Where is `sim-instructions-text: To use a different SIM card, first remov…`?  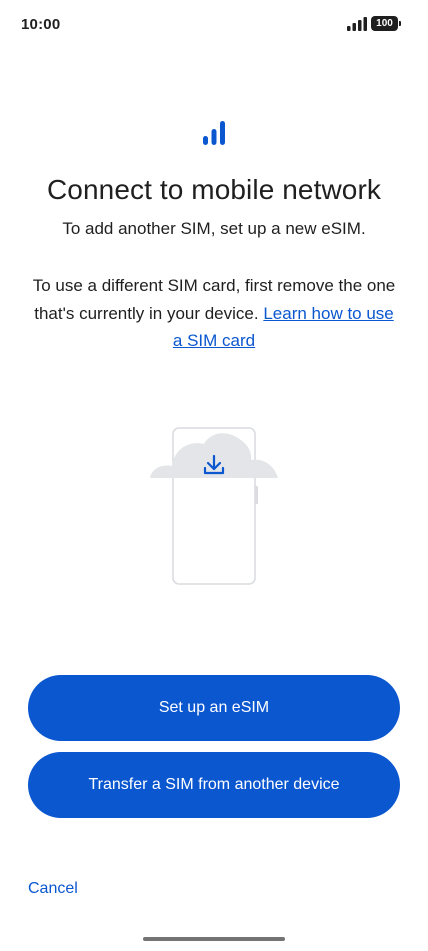 sim-instructions-text: To use a different SIM card, first remov… is located at coordinates (214, 313).